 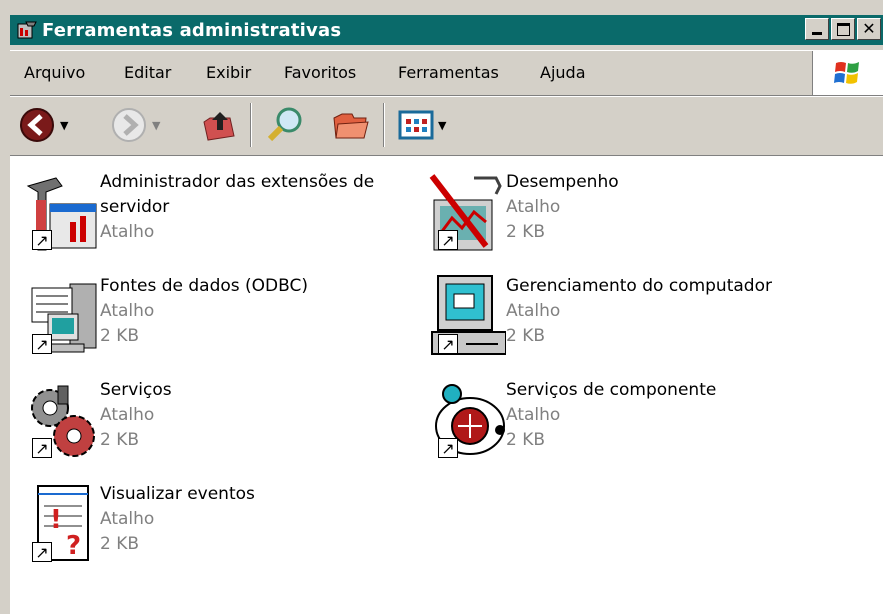 I want to click on maximize-button, so click(x=843, y=29).